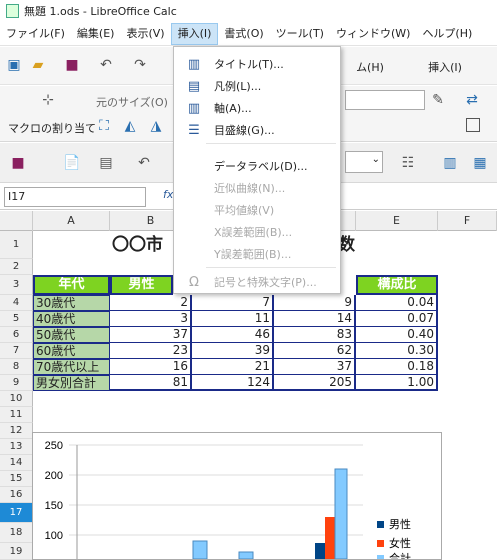 The width and height of the screenshot is (497, 560). Describe the element at coordinates (473, 125) in the screenshot. I see `shadow-icon` at that location.